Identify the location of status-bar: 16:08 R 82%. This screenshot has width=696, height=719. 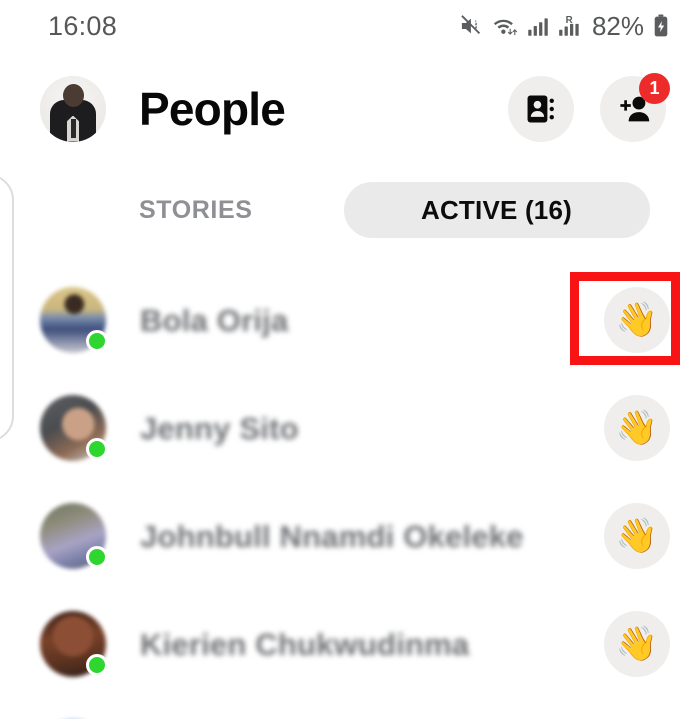
(348, 26).